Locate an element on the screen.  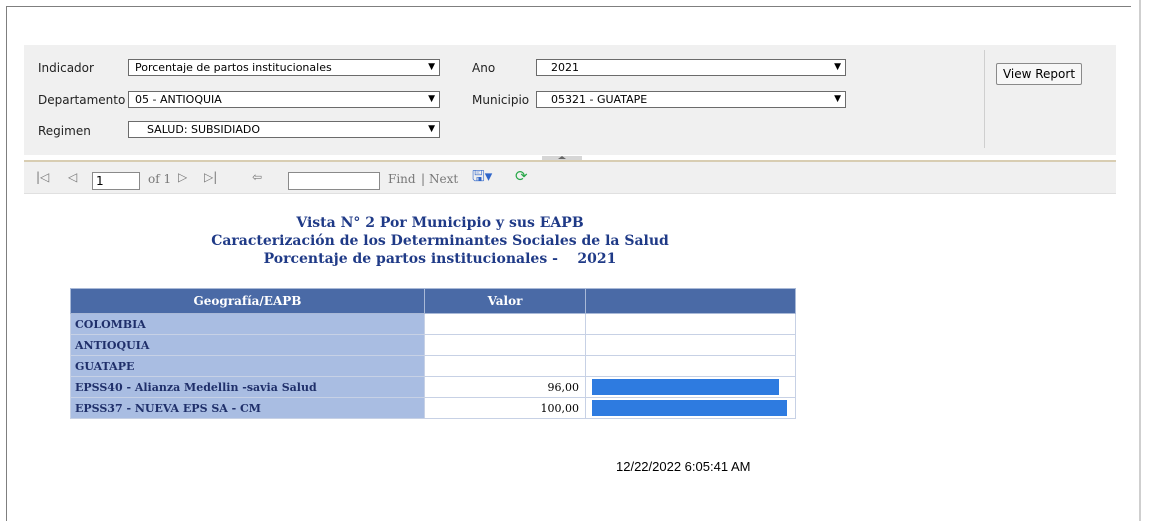
page-count: of 1 is located at coordinates (160, 179).